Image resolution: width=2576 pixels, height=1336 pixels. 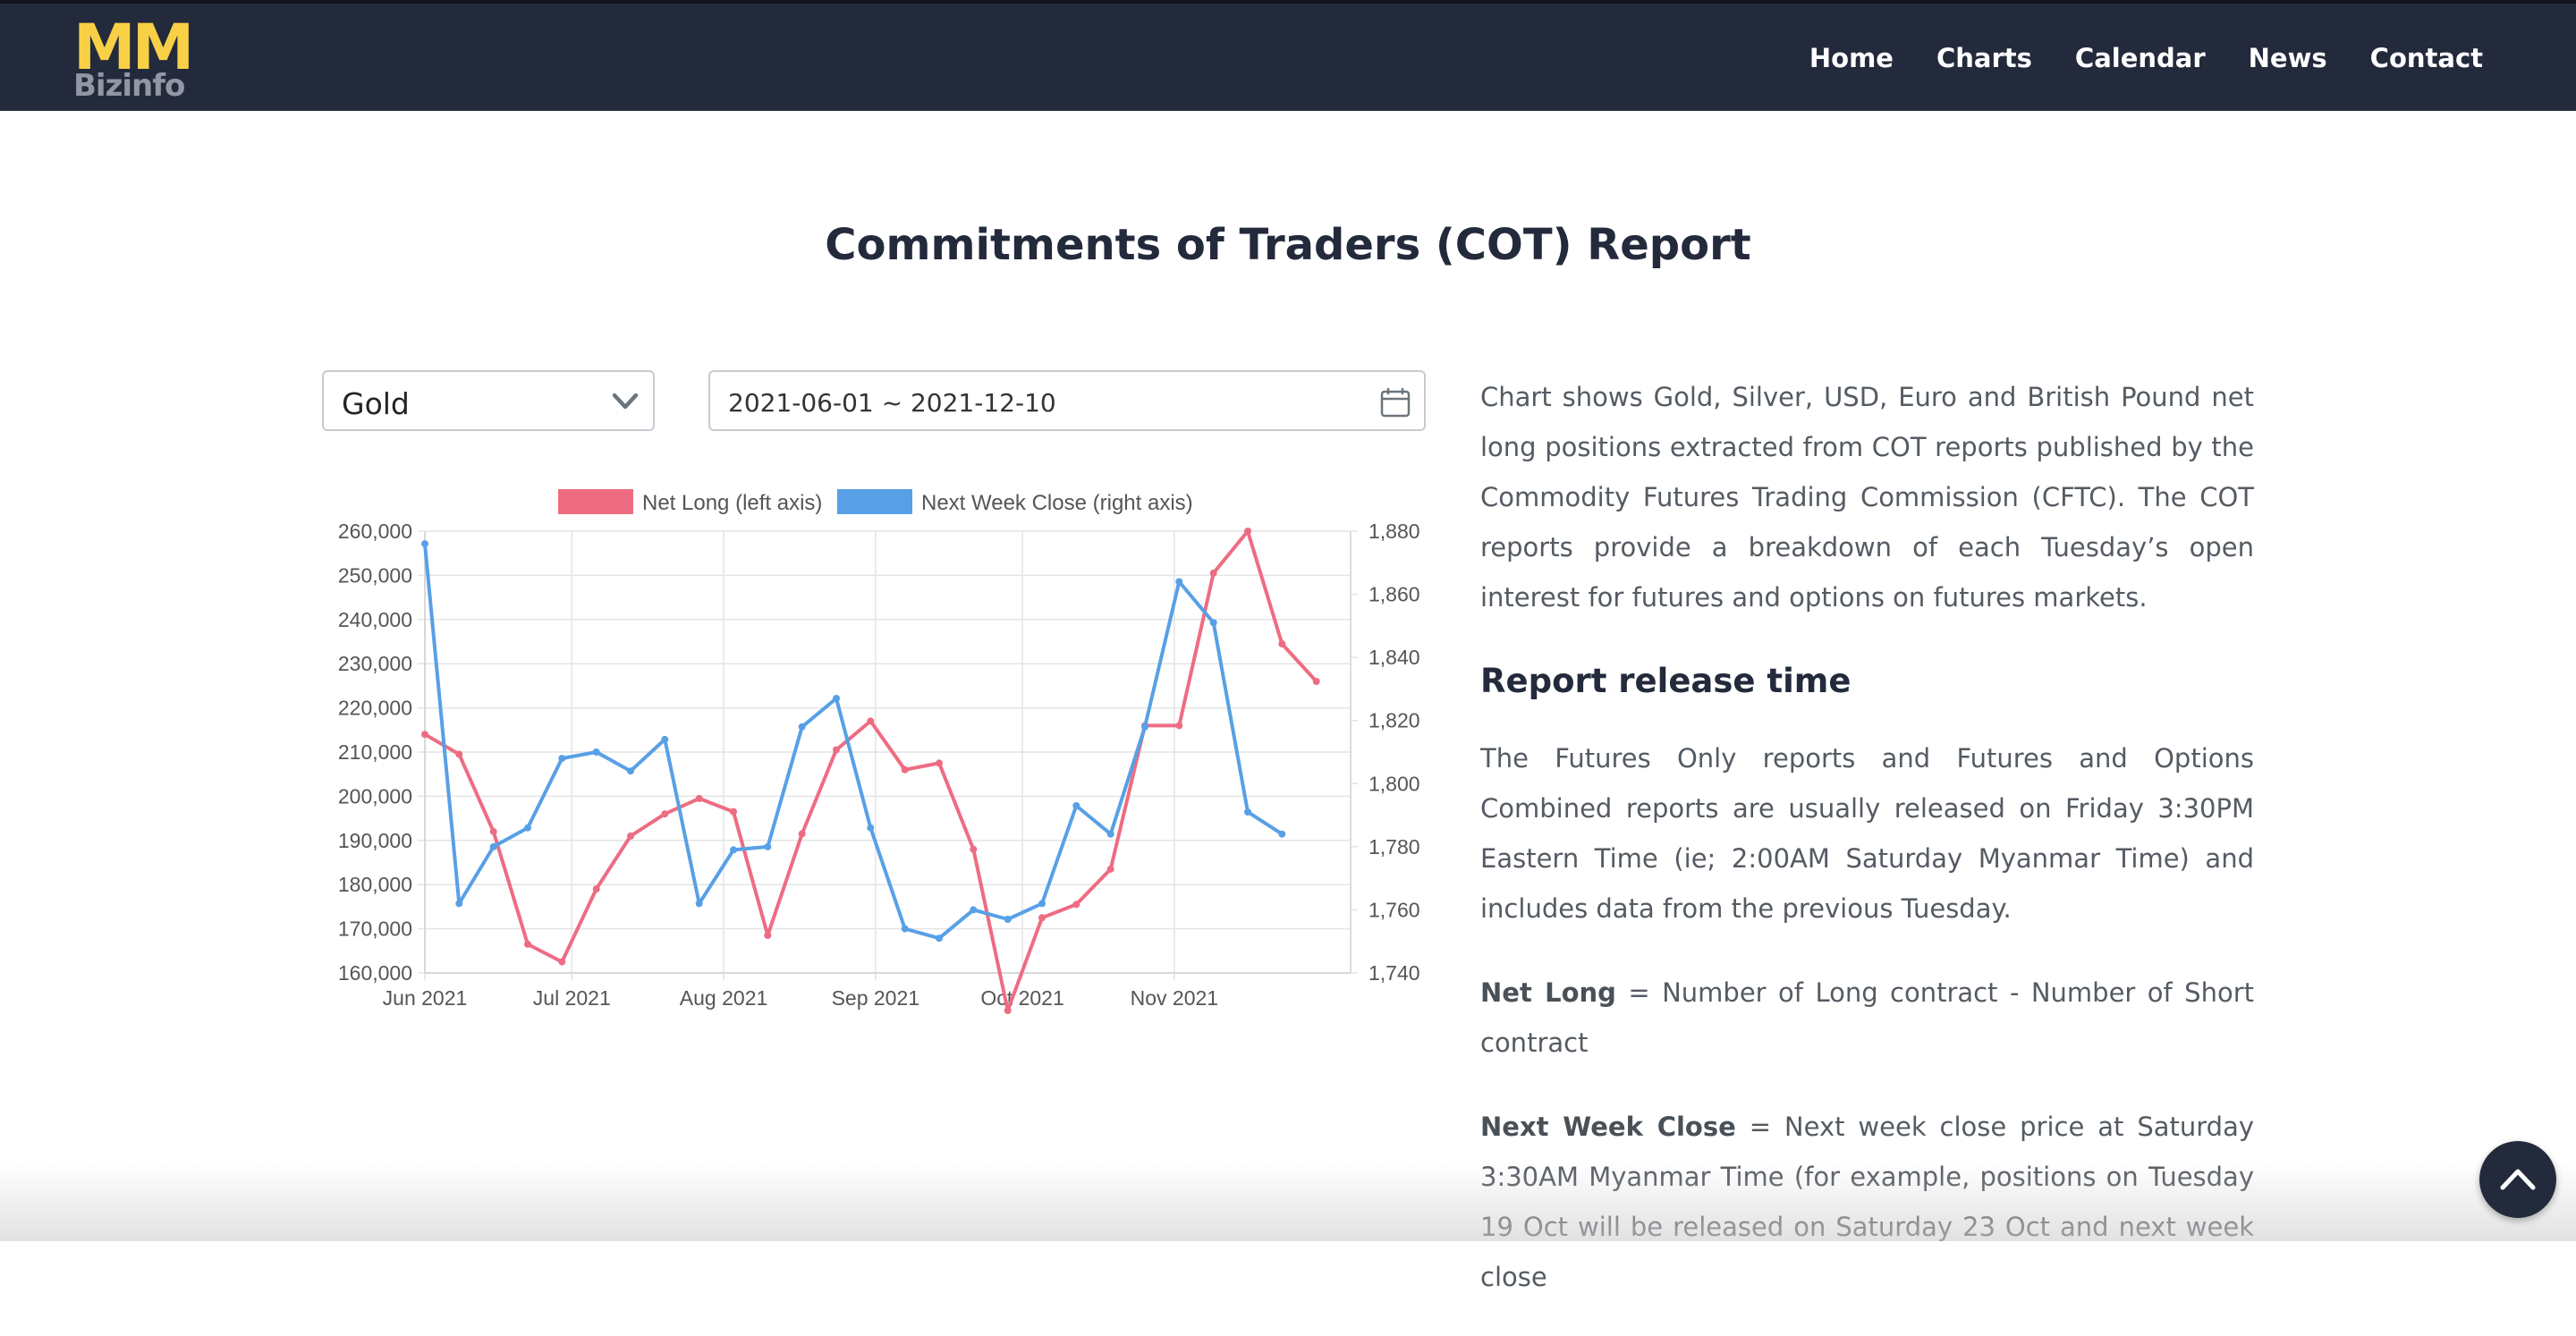 What do you see at coordinates (1394, 657) in the screenshot?
I see `right-axis-tick: 1,840` at bounding box center [1394, 657].